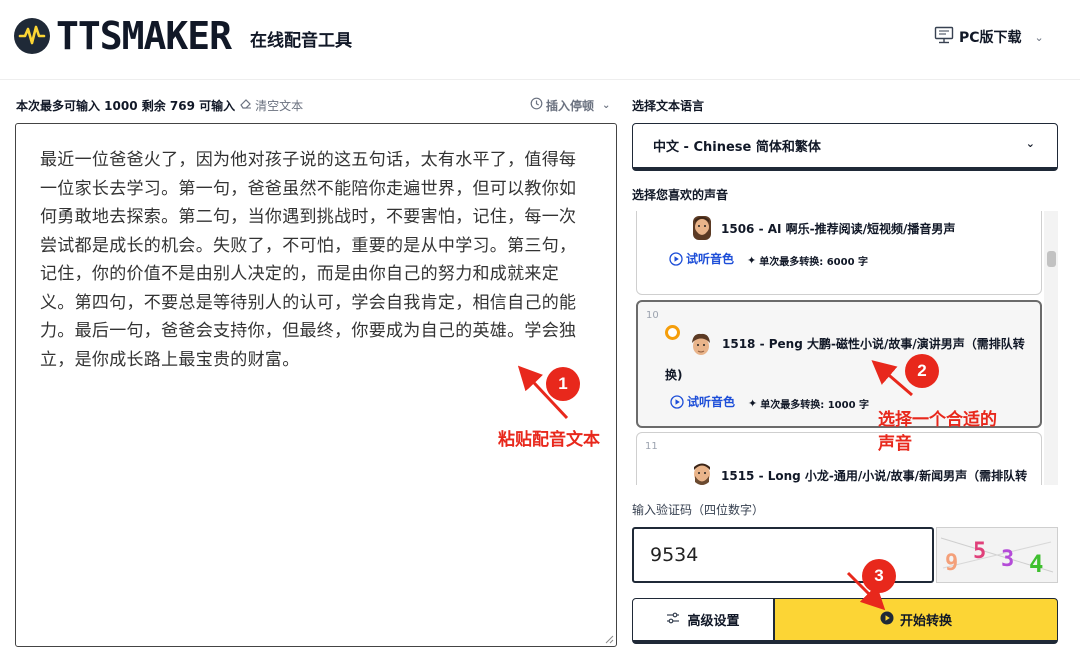 The height and width of the screenshot is (653, 1080). I want to click on annotation-label-1: 粘贴配音文本, so click(549, 440).